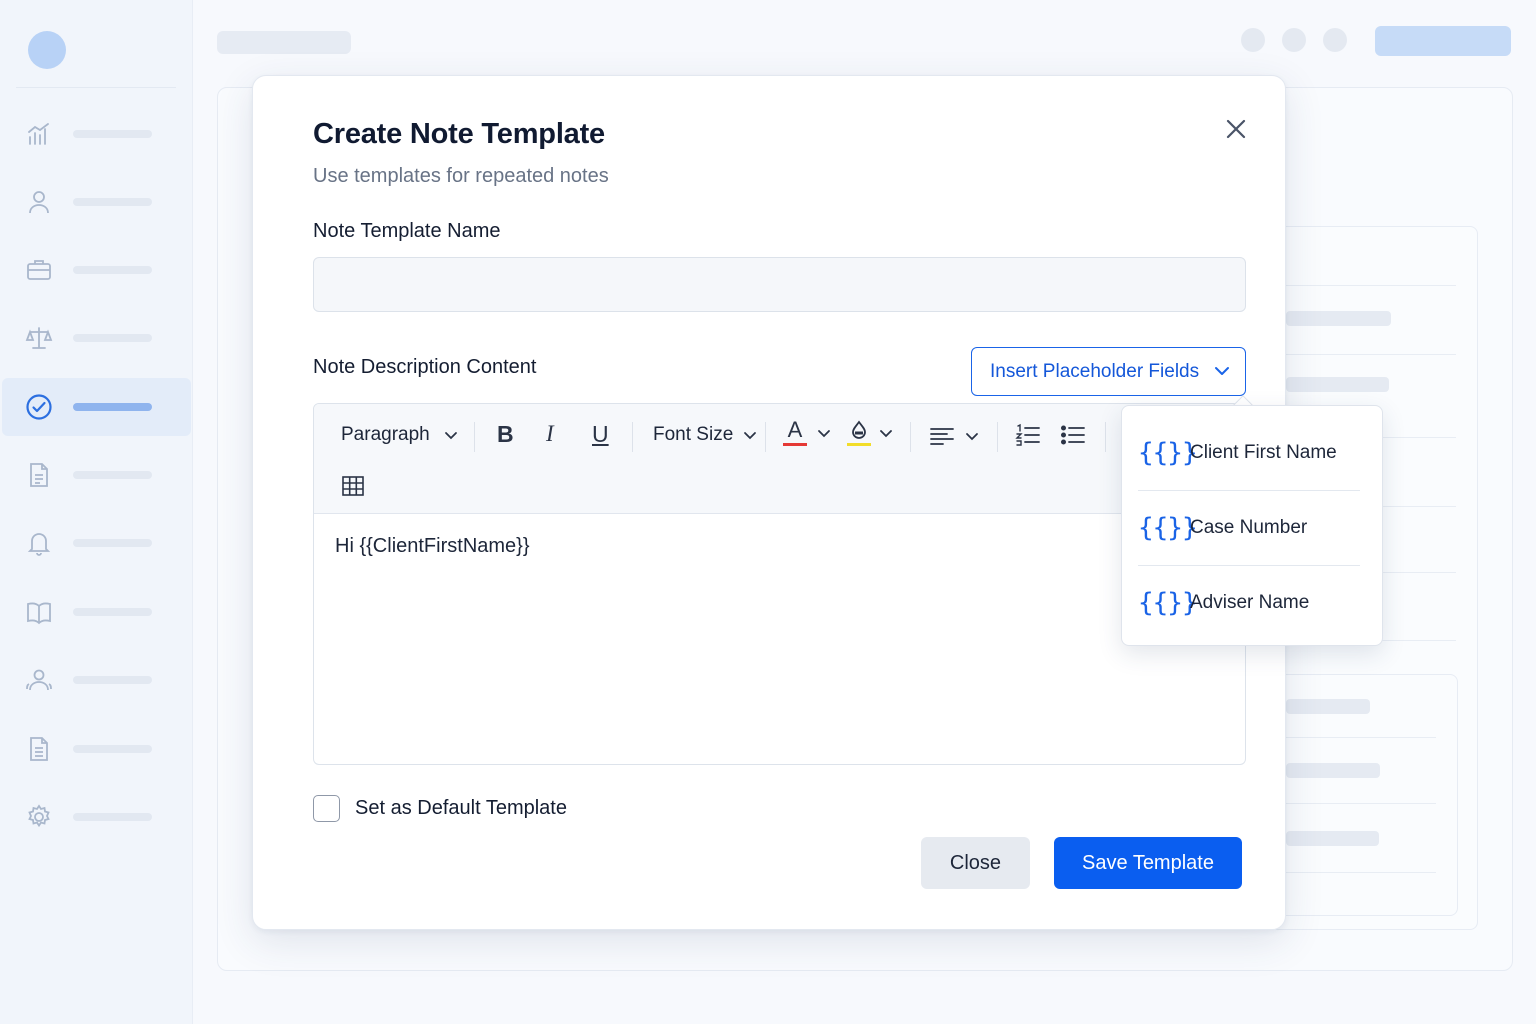  I want to click on bullet-list-icon, so click(1072, 435).